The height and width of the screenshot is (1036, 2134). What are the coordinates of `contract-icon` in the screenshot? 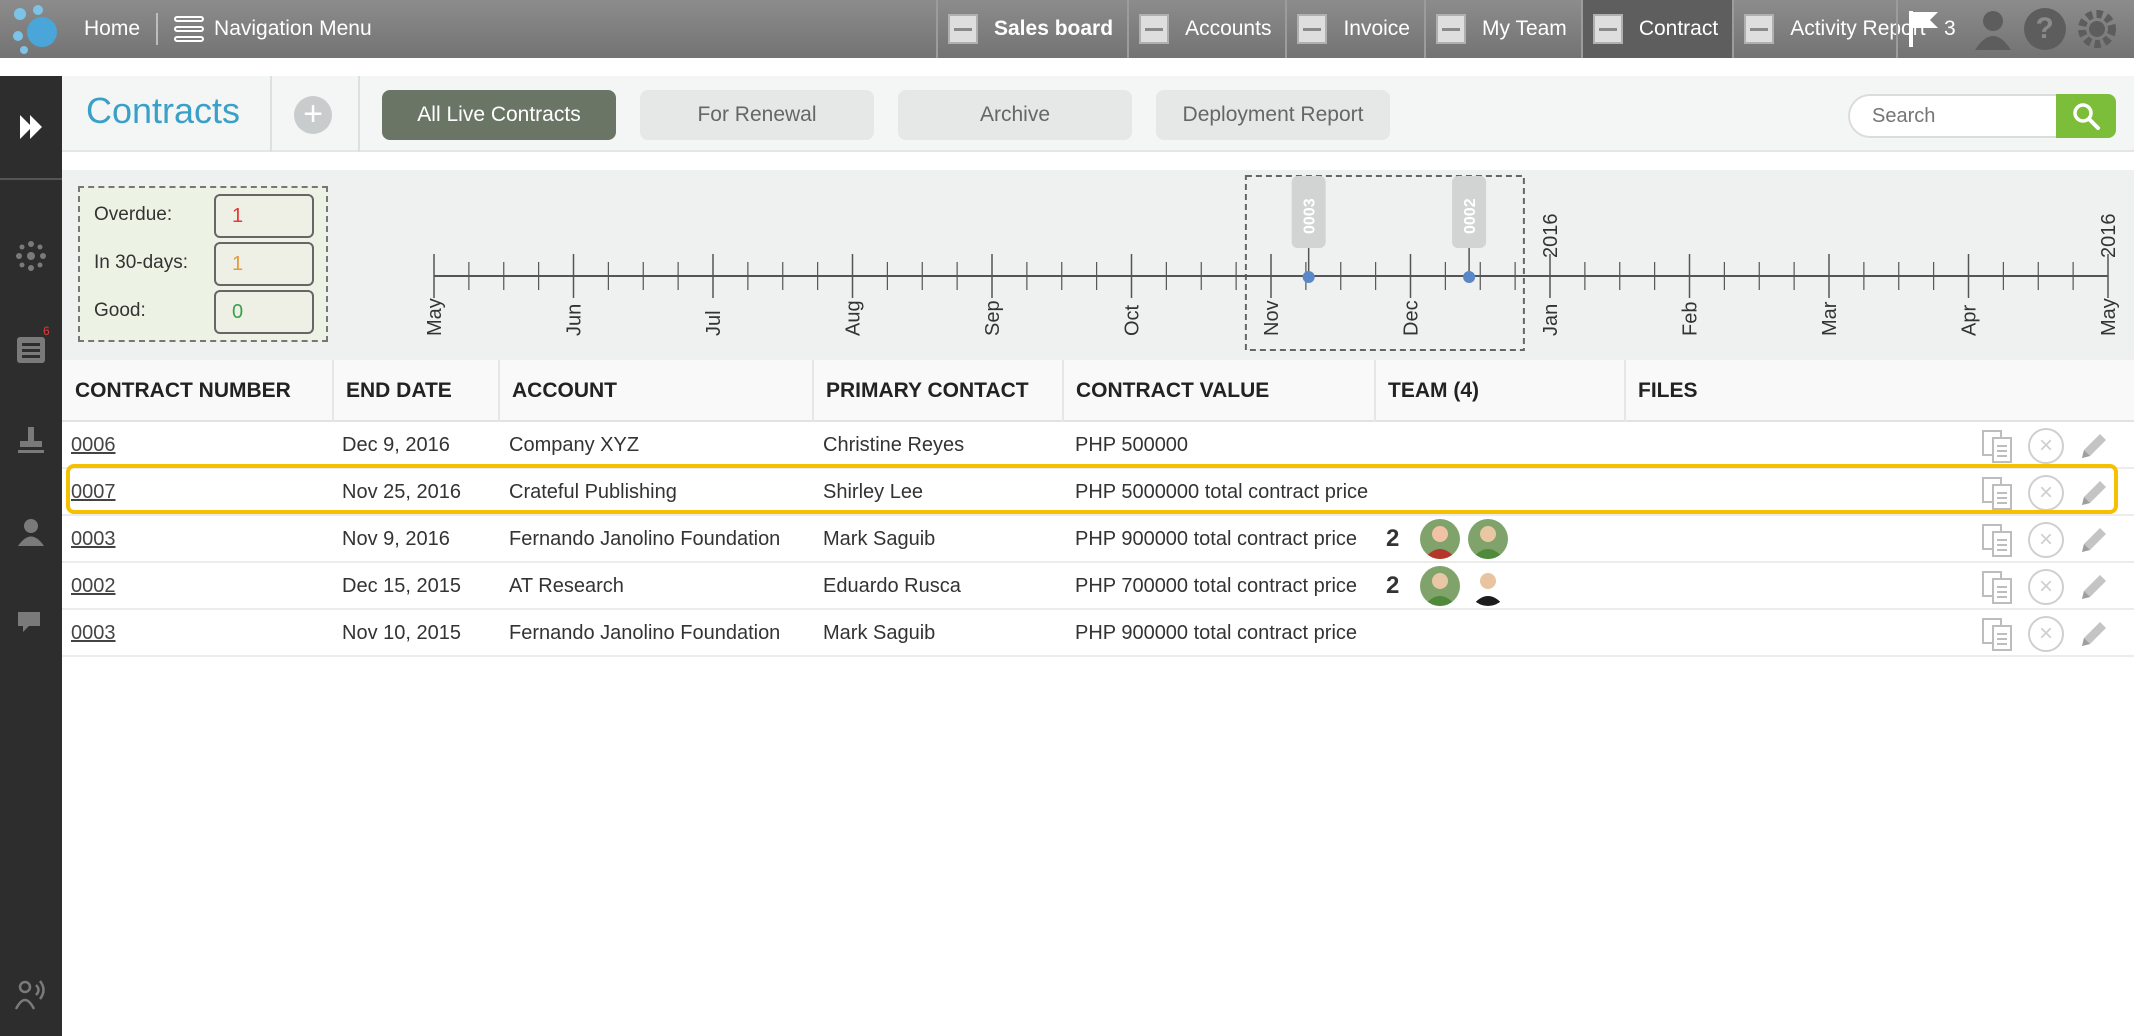 It's located at (1607, 29).